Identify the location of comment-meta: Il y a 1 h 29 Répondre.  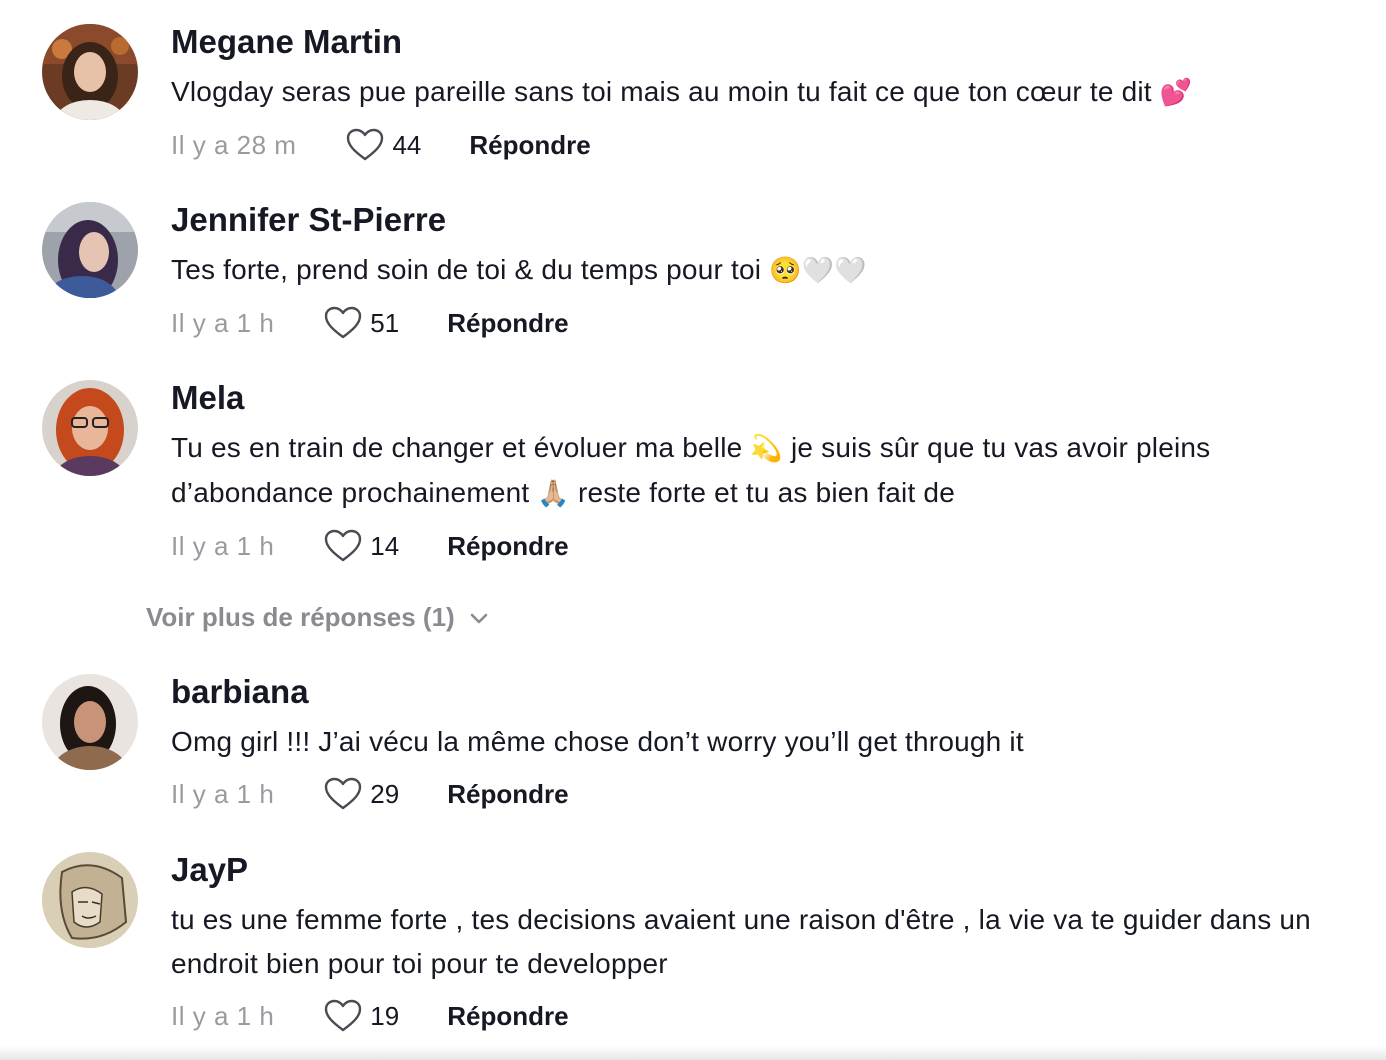
(758, 794).